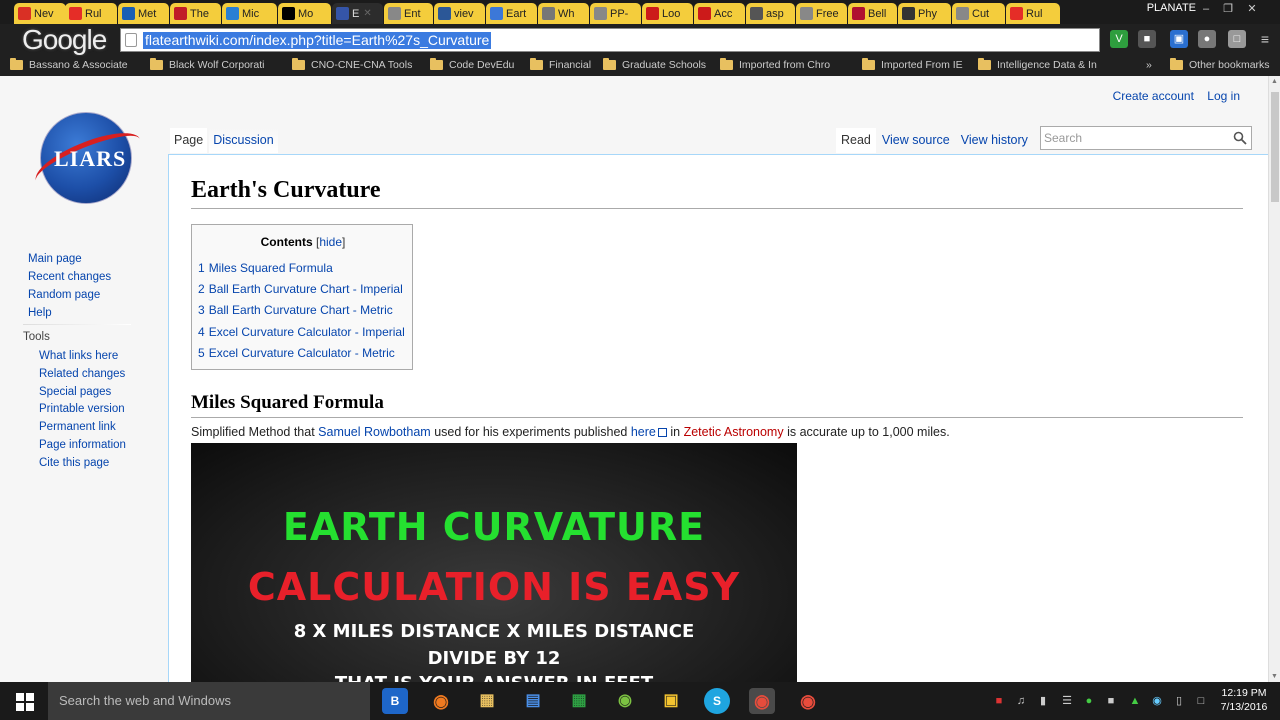 This screenshot has height=720, width=1280. What do you see at coordinates (330, 242) in the screenshot?
I see `toc-hide-link: hide` at bounding box center [330, 242].